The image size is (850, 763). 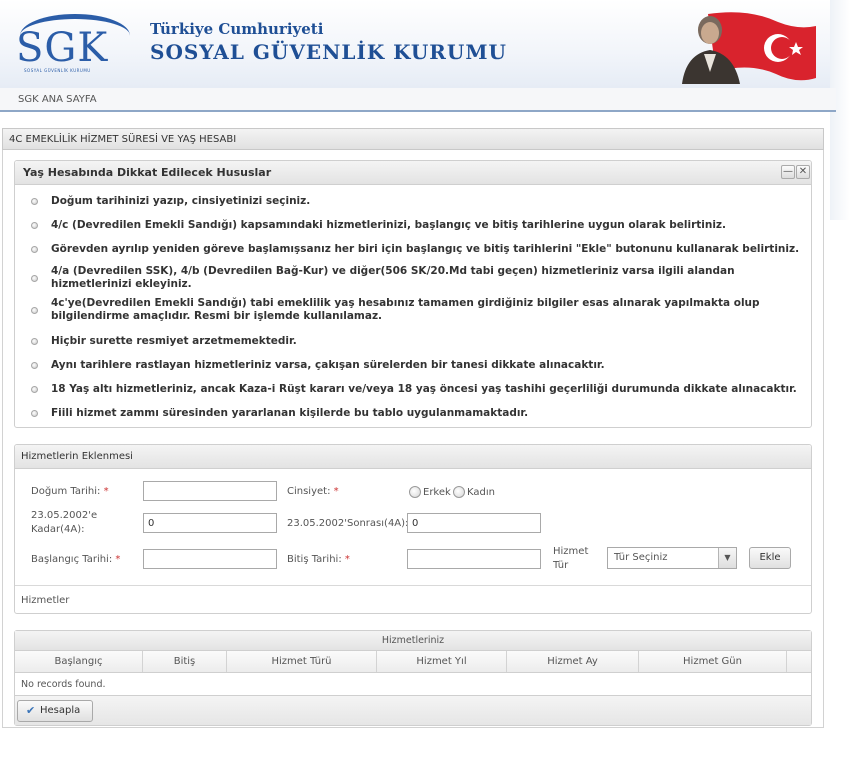 What do you see at coordinates (63, 684) in the screenshot?
I see `empty-message: No records found.` at bounding box center [63, 684].